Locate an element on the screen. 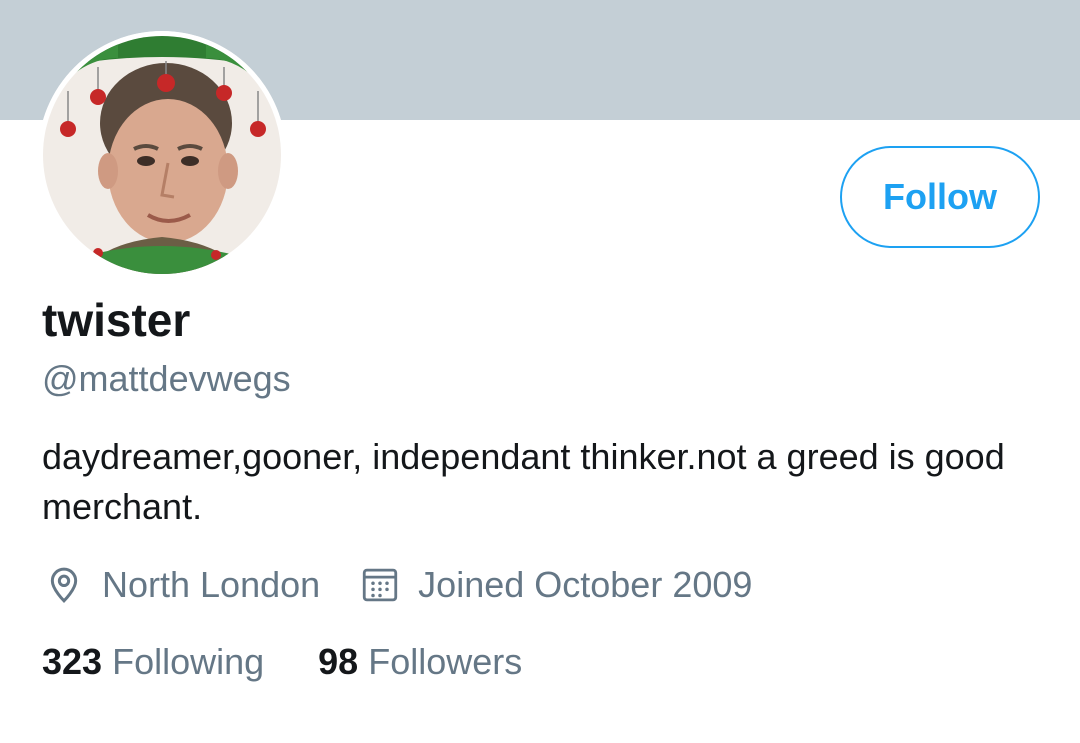 The image size is (1080, 743). profile-meta: North London Joined October 2009 is located at coordinates (397, 585).